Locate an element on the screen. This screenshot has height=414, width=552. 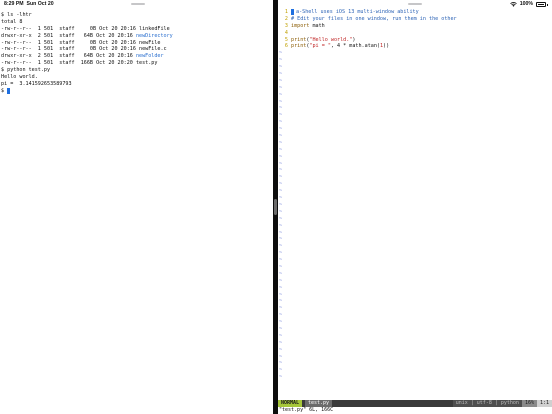
code-token: print is located at coordinates (299, 39).